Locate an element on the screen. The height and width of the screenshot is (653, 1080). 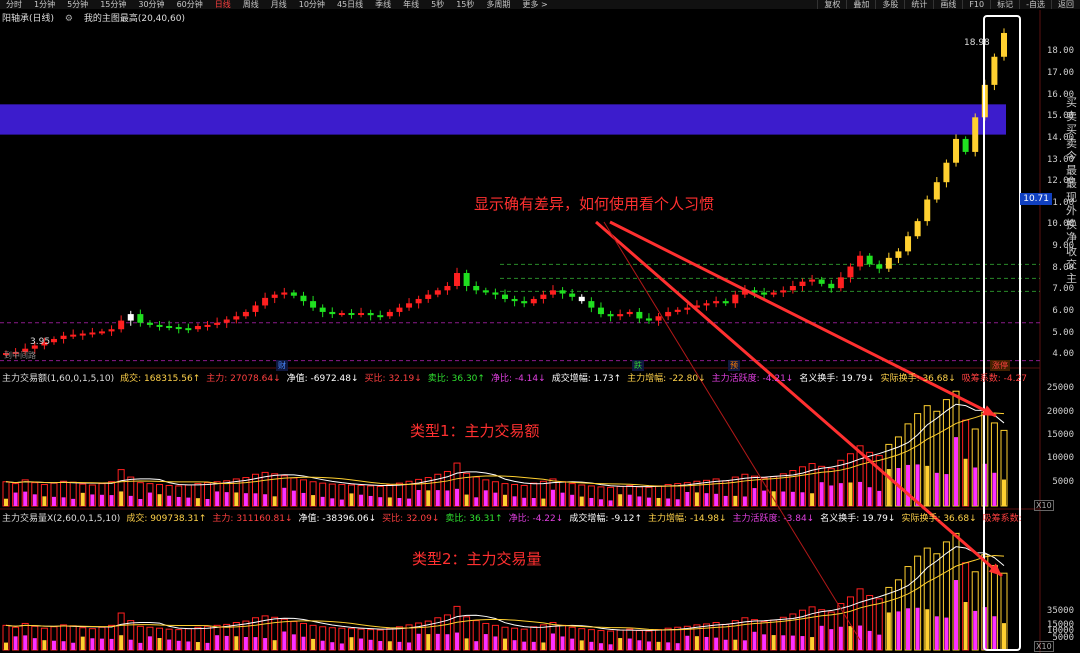
gear-icon: ⚙ is located at coordinates (69, 19).